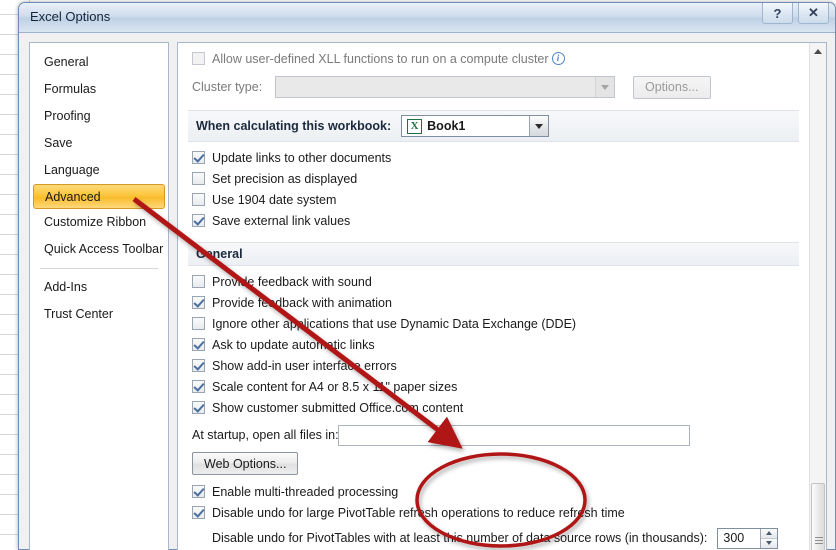 The height and width of the screenshot is (550, 836). Describe the element at coordinates (495, 365) in the screenshot. I see `addin-errors-row: Show add-in user interface errors` at that location.